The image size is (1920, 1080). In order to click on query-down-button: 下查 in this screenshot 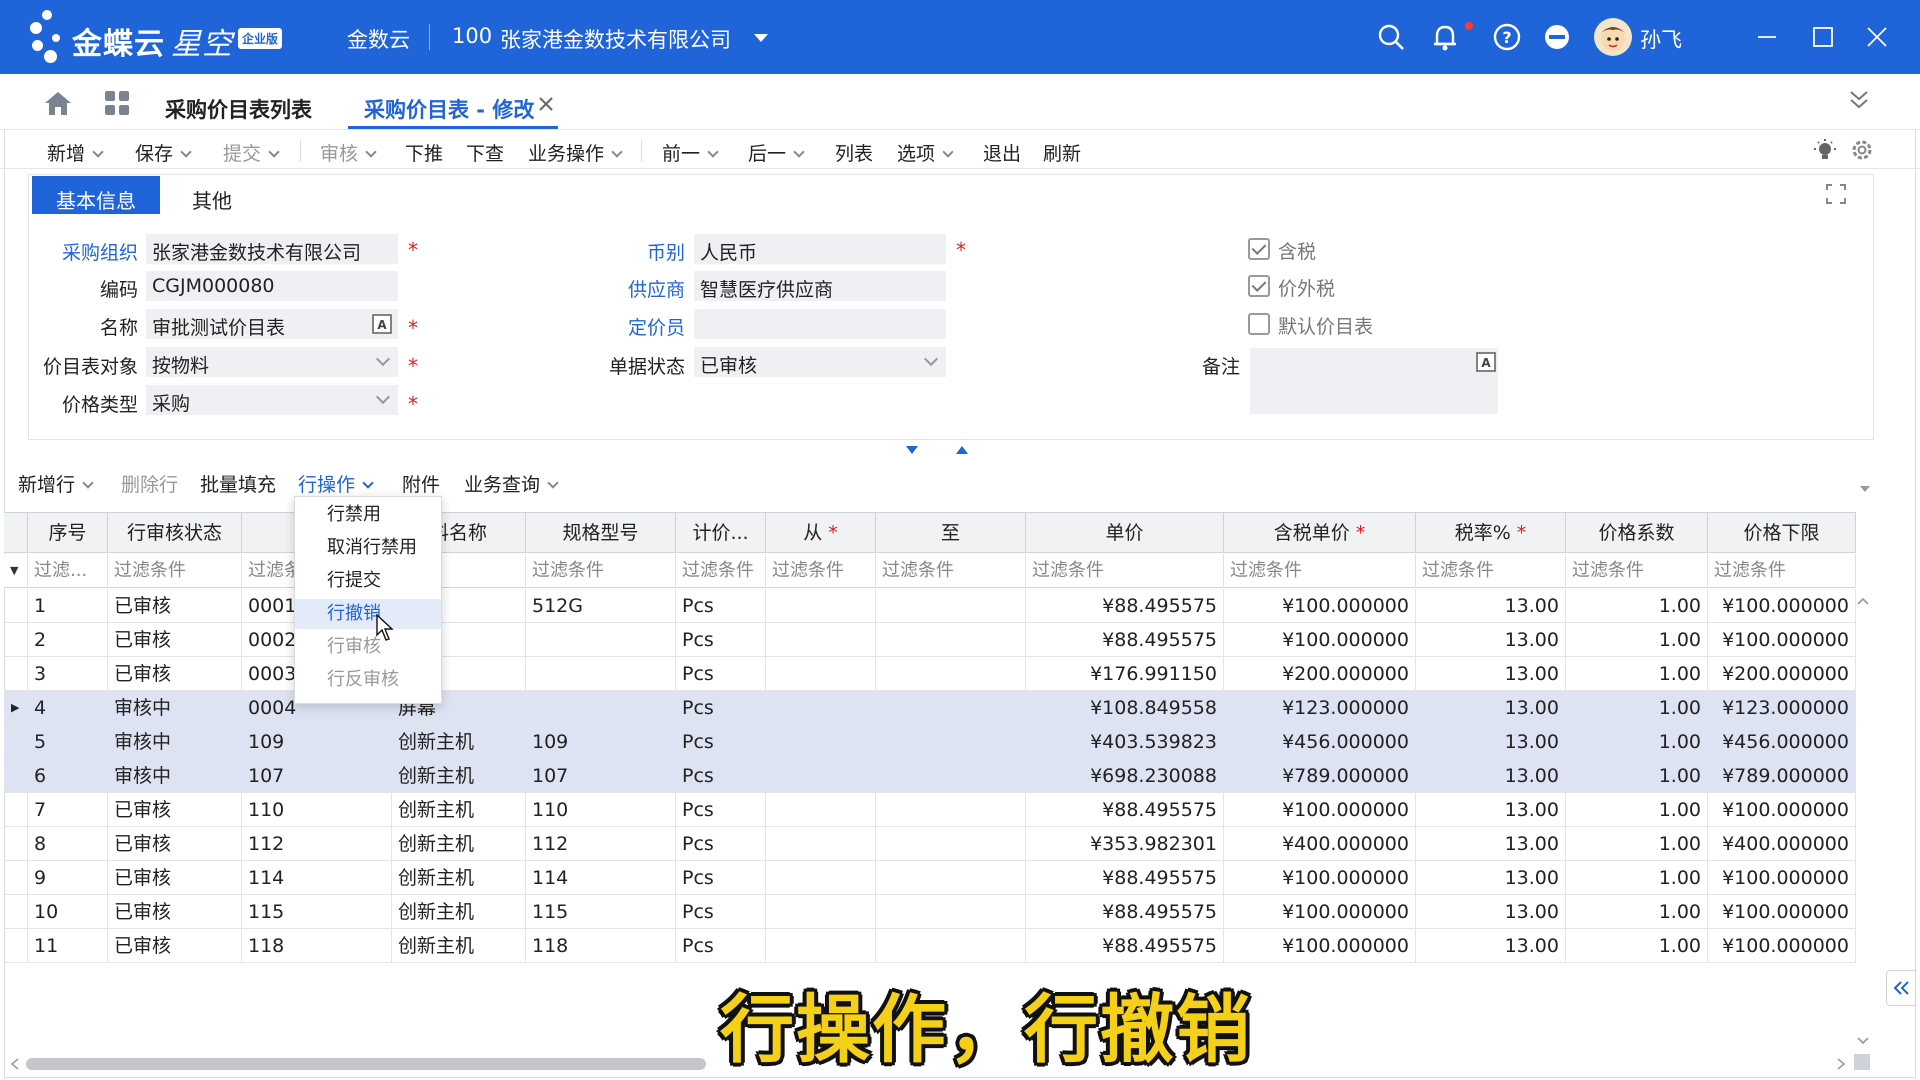, I will do `click(485, 152)`.